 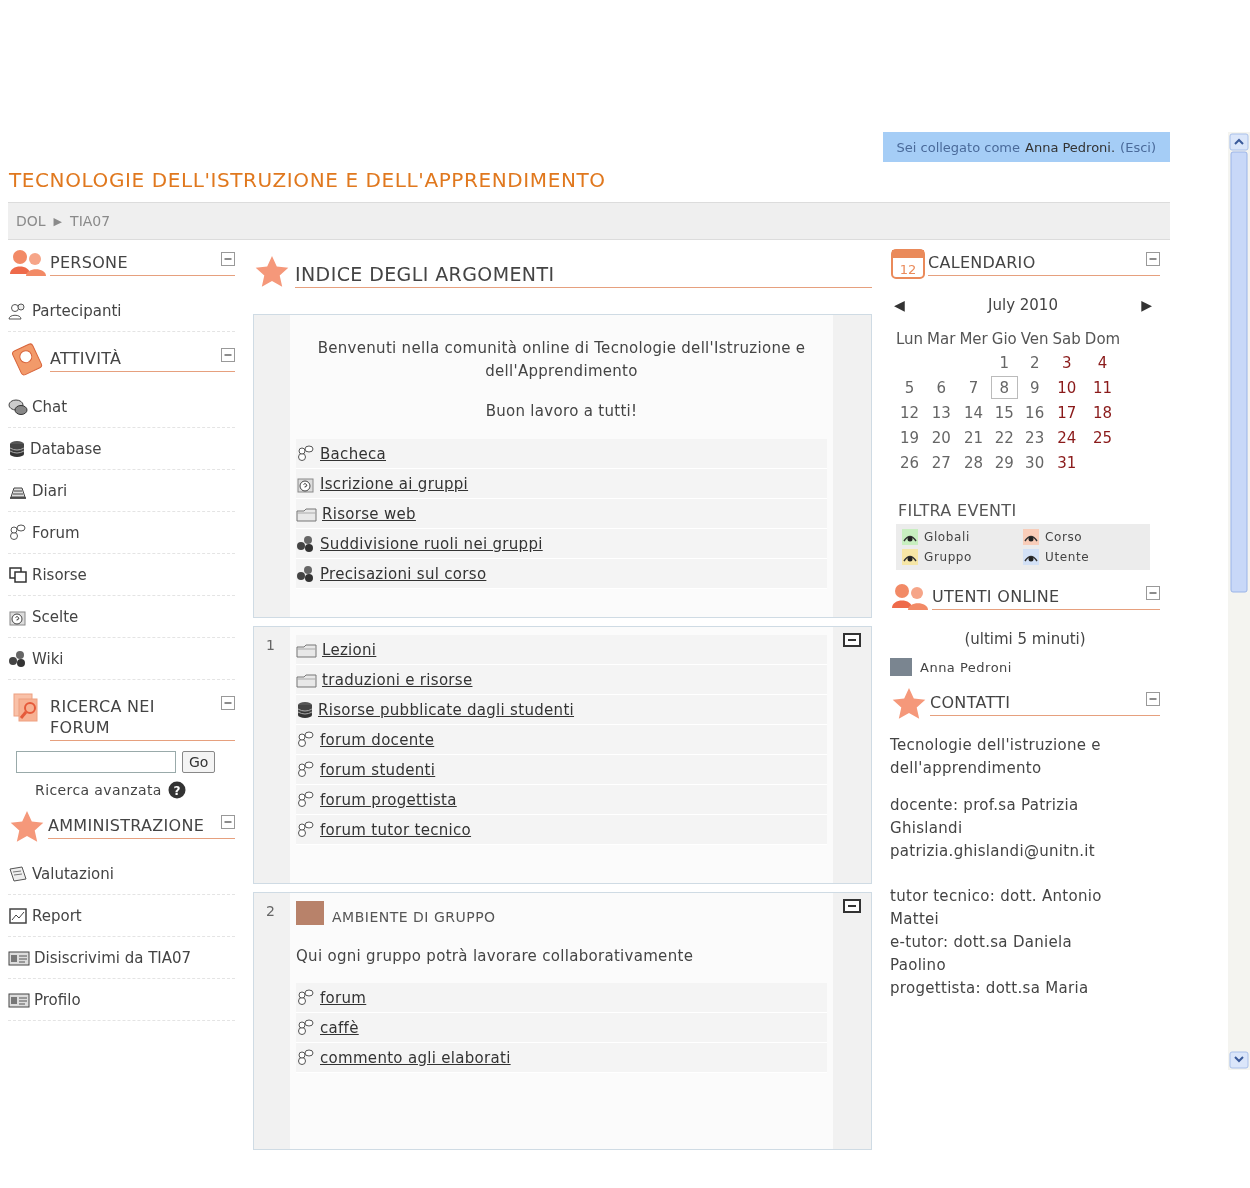 What do you see at coordinates (910, 437) in the screenshot?
I see `calendar-day: 19` at bounding box center [910, 437].